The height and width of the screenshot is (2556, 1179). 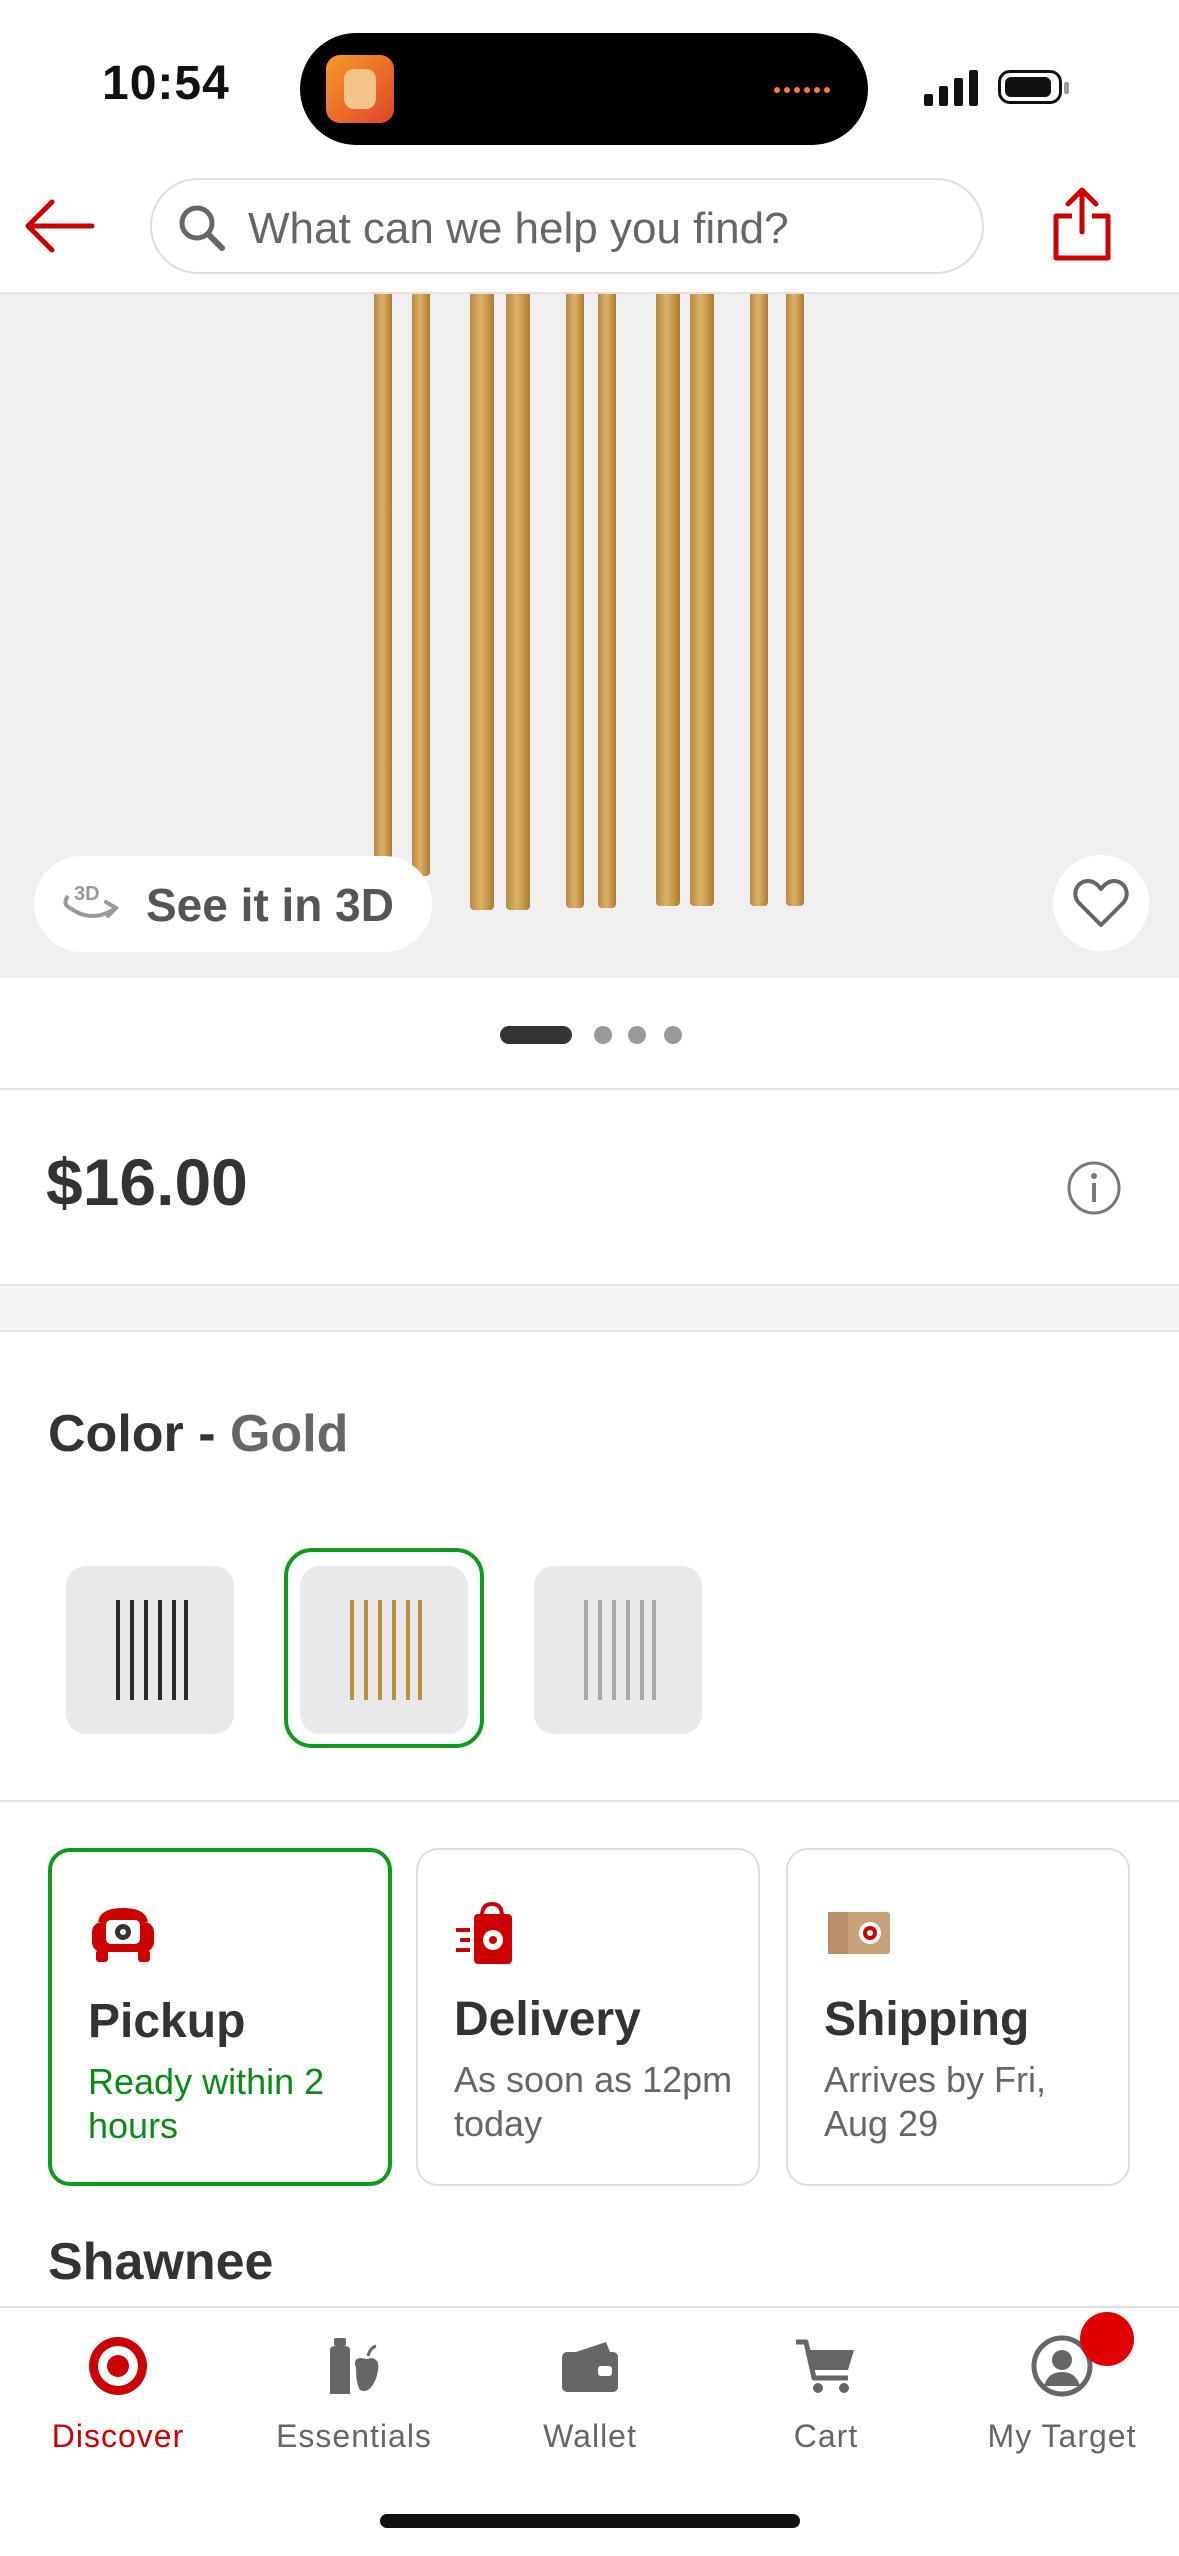 What do you see at coordinates (547, 2019) in the screenshot?
I see `delivery-title: Delivery` at bounding box center [547, 2019].